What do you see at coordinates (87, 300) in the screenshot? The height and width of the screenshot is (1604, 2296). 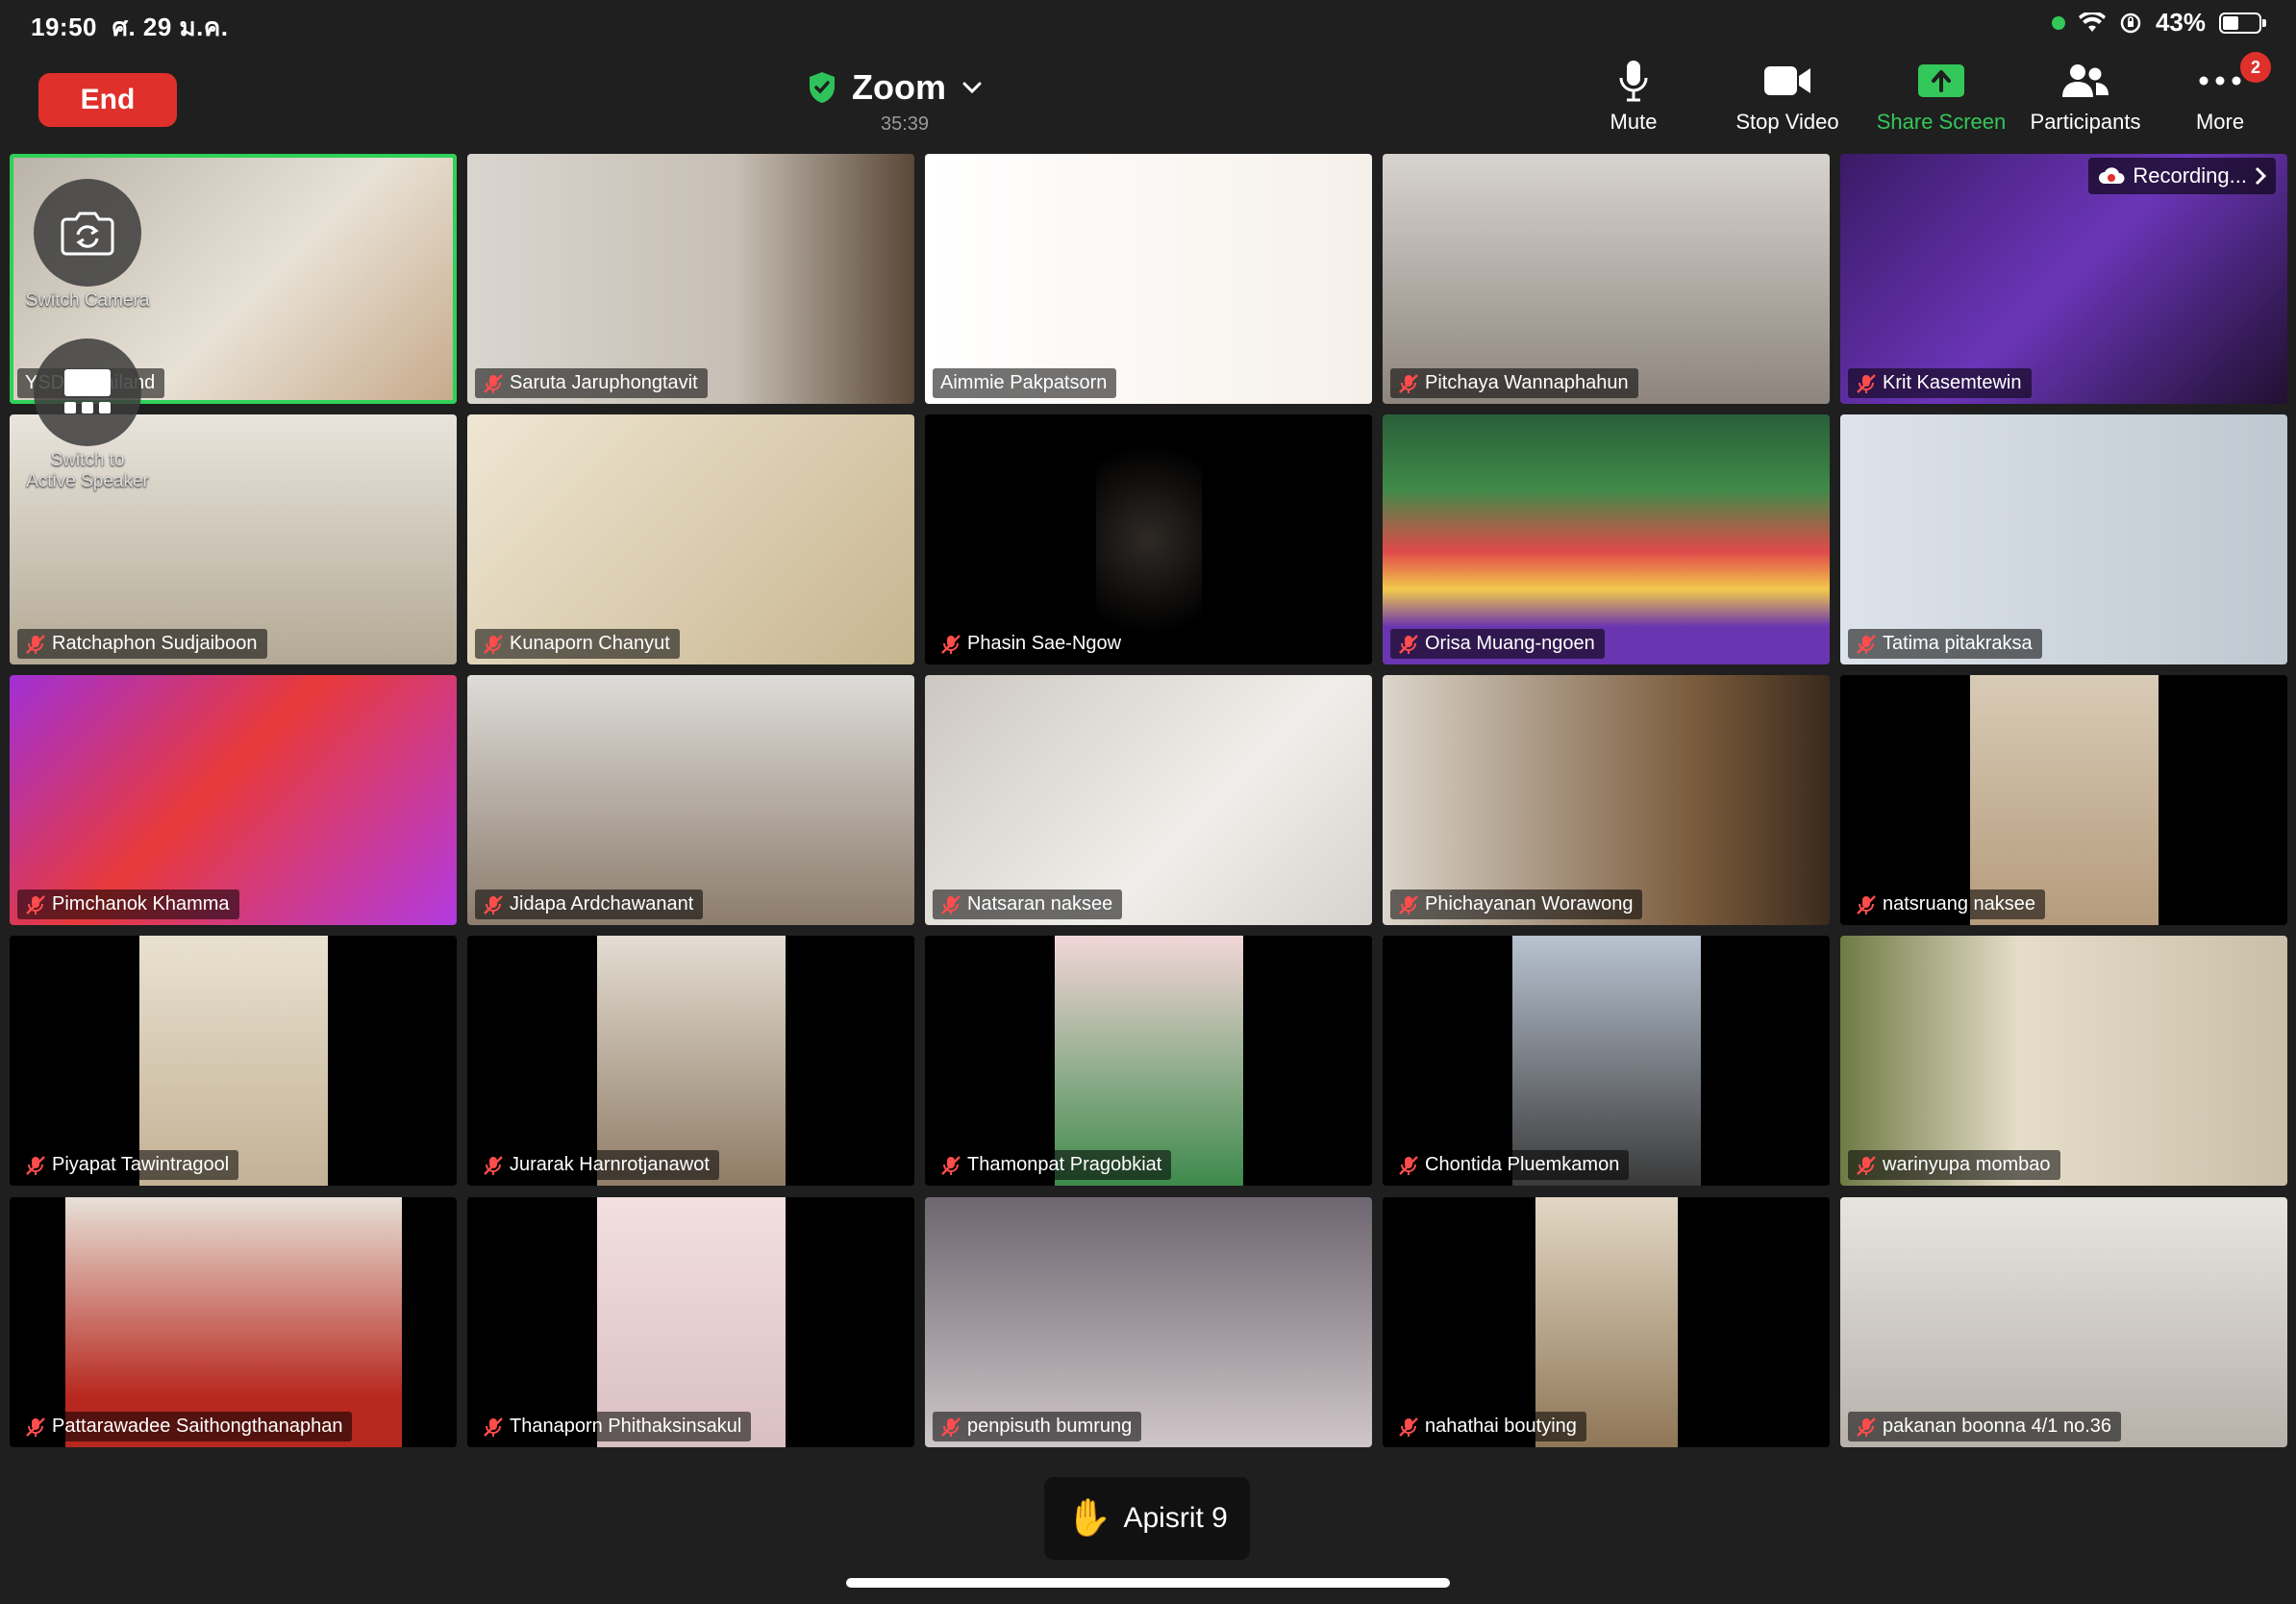 I see `switch-camera-label: Switch Camera` at bounding box center [87, 300].